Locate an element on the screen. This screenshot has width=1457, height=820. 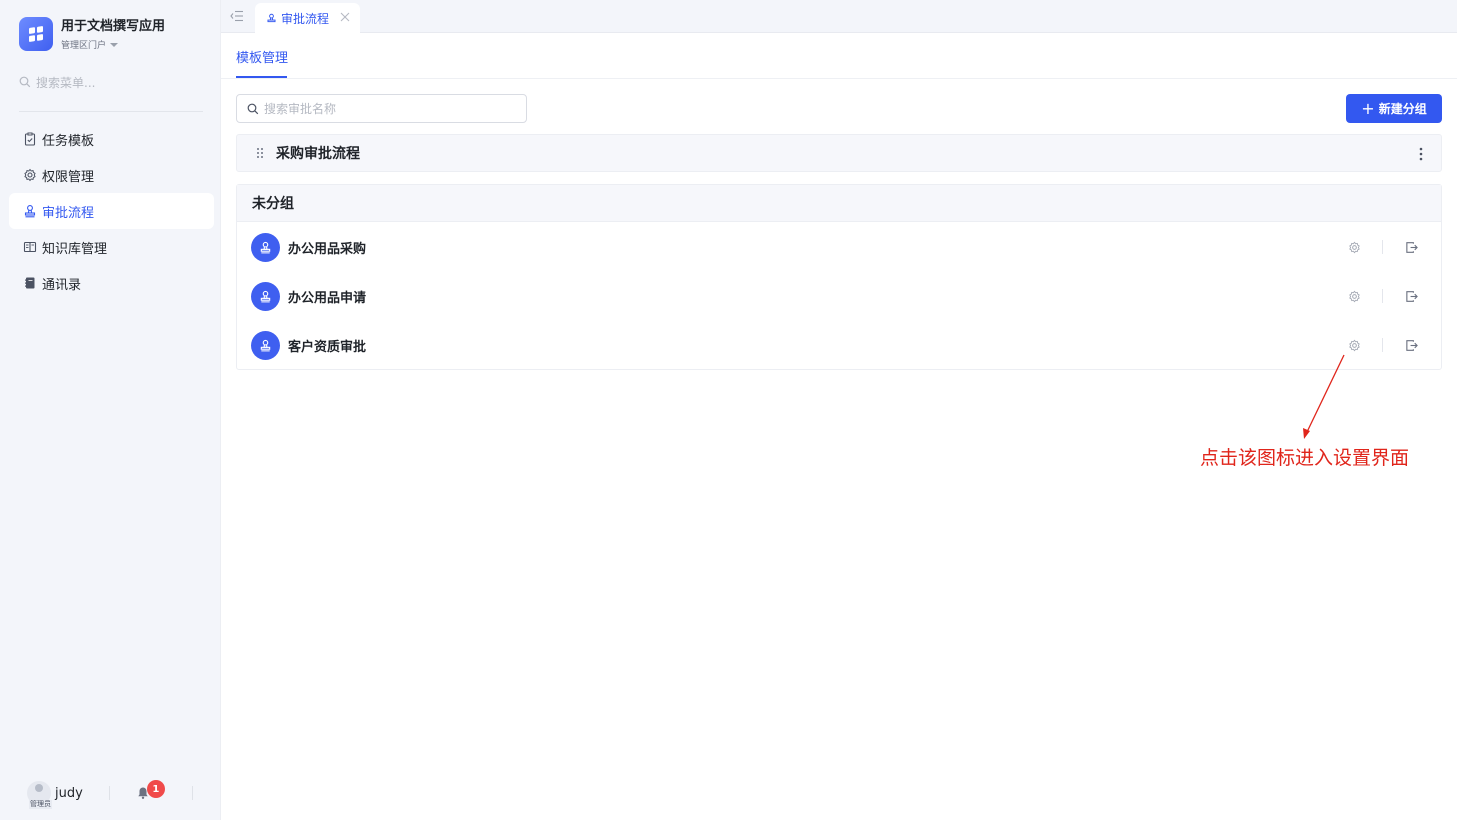
portal-label: 管理区门户 is located at coordinates (84, 46).